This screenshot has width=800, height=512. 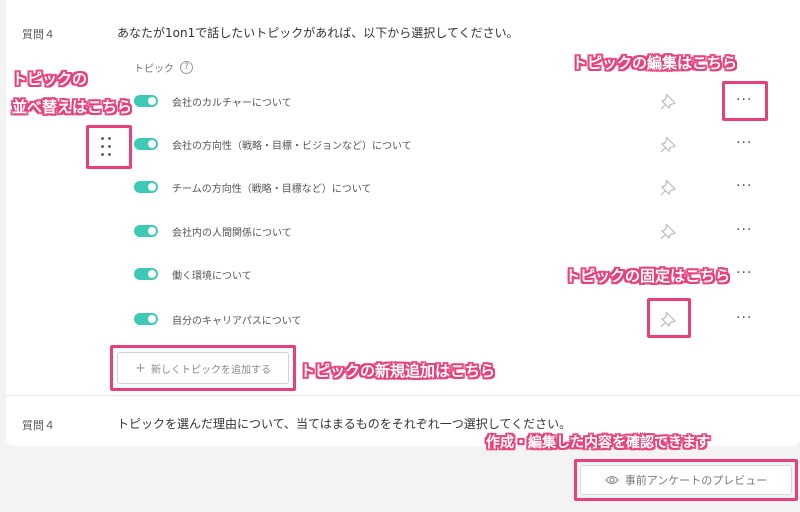 What do you see at coordinates (72, 107) in the screenshot?
I see `annotation-reorder-line2: 並べ替えはこちら` at bounding box center [72, 107].